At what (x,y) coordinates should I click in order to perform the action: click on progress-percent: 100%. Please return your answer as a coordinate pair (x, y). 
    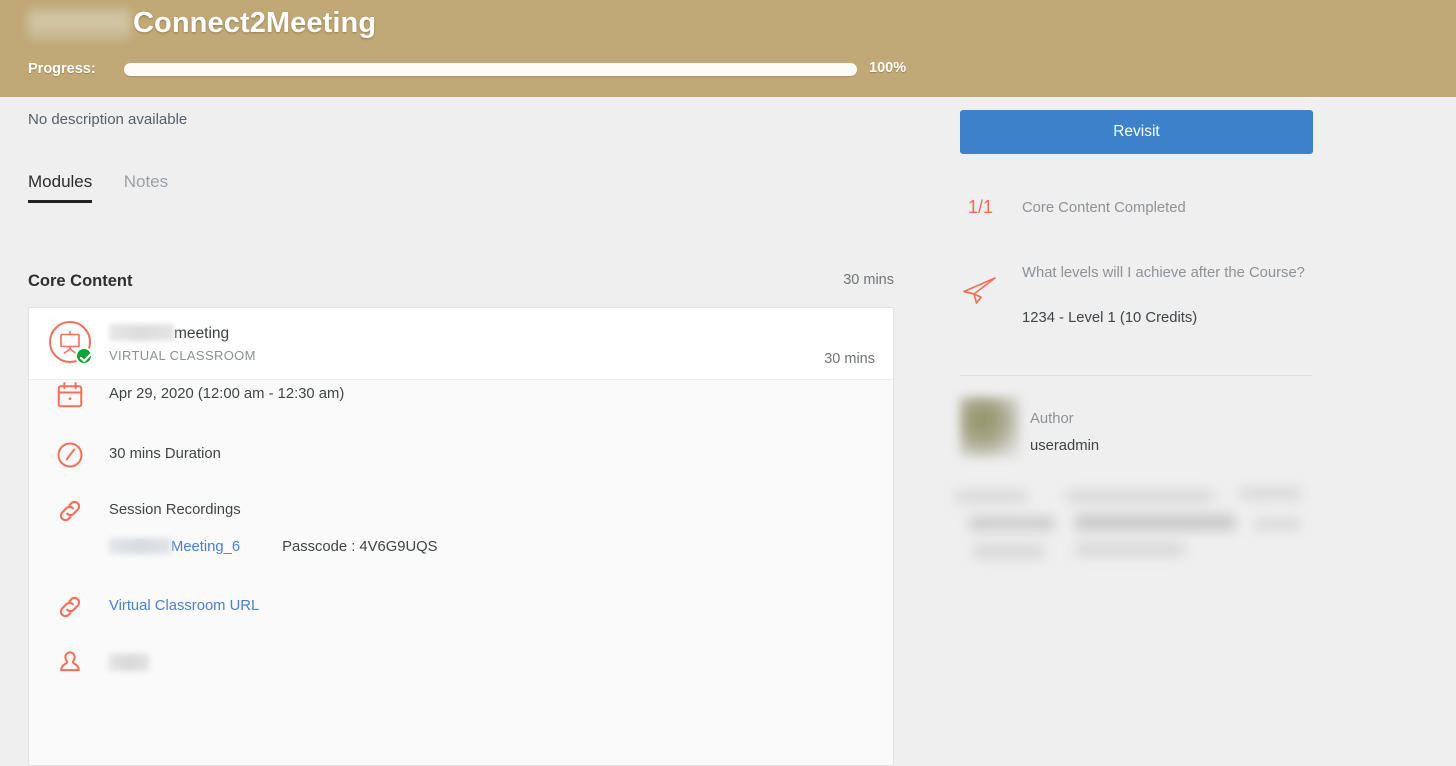
    Looking at the image, I should click on (888, 68).